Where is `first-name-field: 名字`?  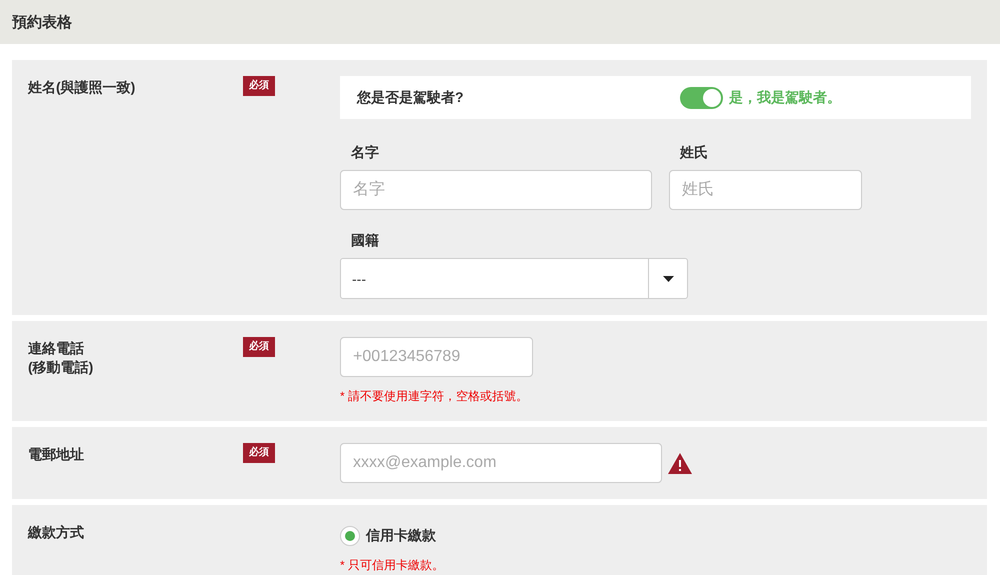 first-name-field: 名字 is located at coordinates (496, 190).